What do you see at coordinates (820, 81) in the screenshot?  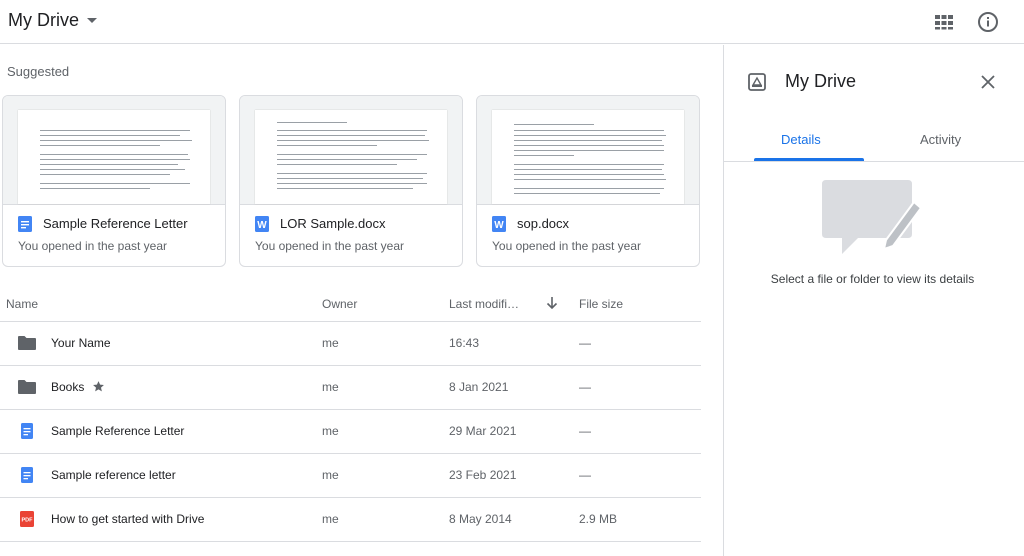 I see `details-panel-title: My Drive` at bounding box center [820, 81].